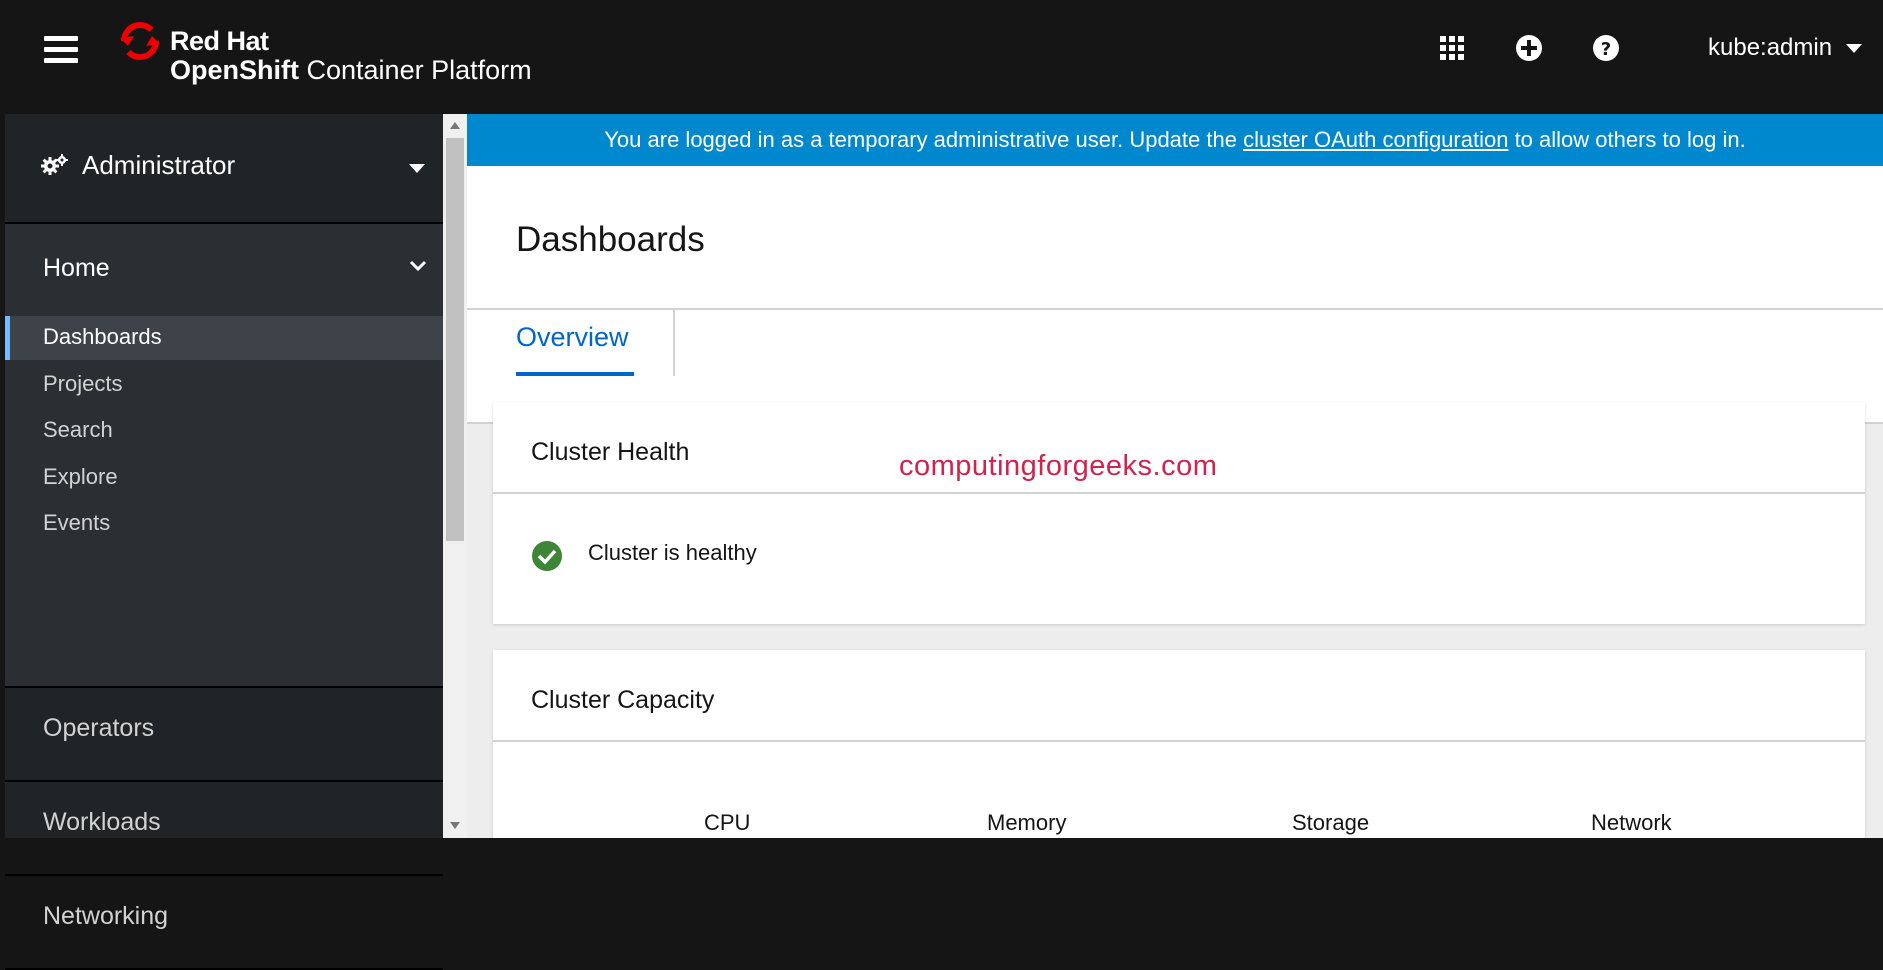 The height and width of the screenshot is (970, 1883). What do you see at coordinates (76, 268) in the screenshot?
I see `nav-home-toggle: Home` at bounding box center [76, 268].